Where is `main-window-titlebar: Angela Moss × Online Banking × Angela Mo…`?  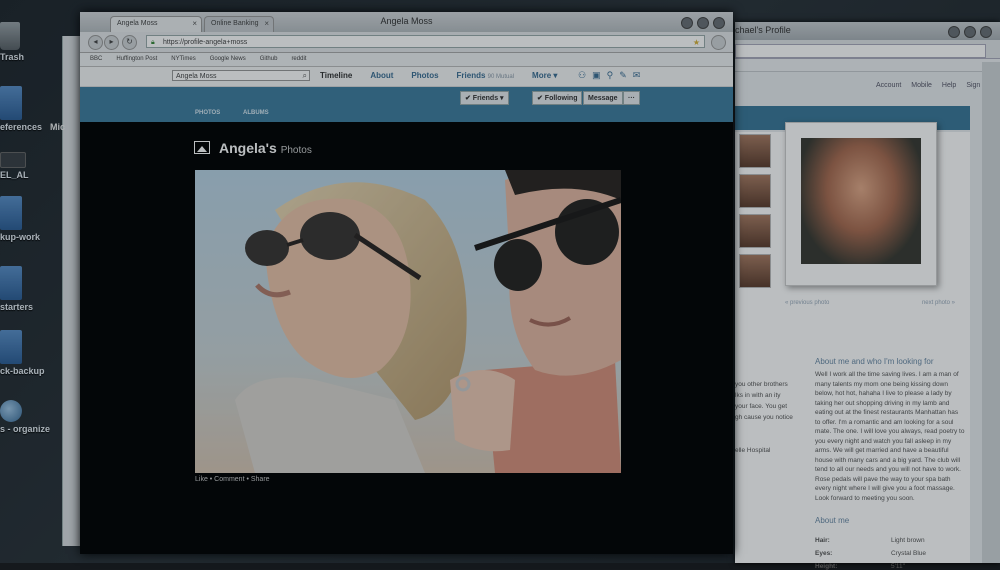
main-window-titlebar: Angela Moss × Online Banking × Angela Mo… is located at coordinates (406, 22).